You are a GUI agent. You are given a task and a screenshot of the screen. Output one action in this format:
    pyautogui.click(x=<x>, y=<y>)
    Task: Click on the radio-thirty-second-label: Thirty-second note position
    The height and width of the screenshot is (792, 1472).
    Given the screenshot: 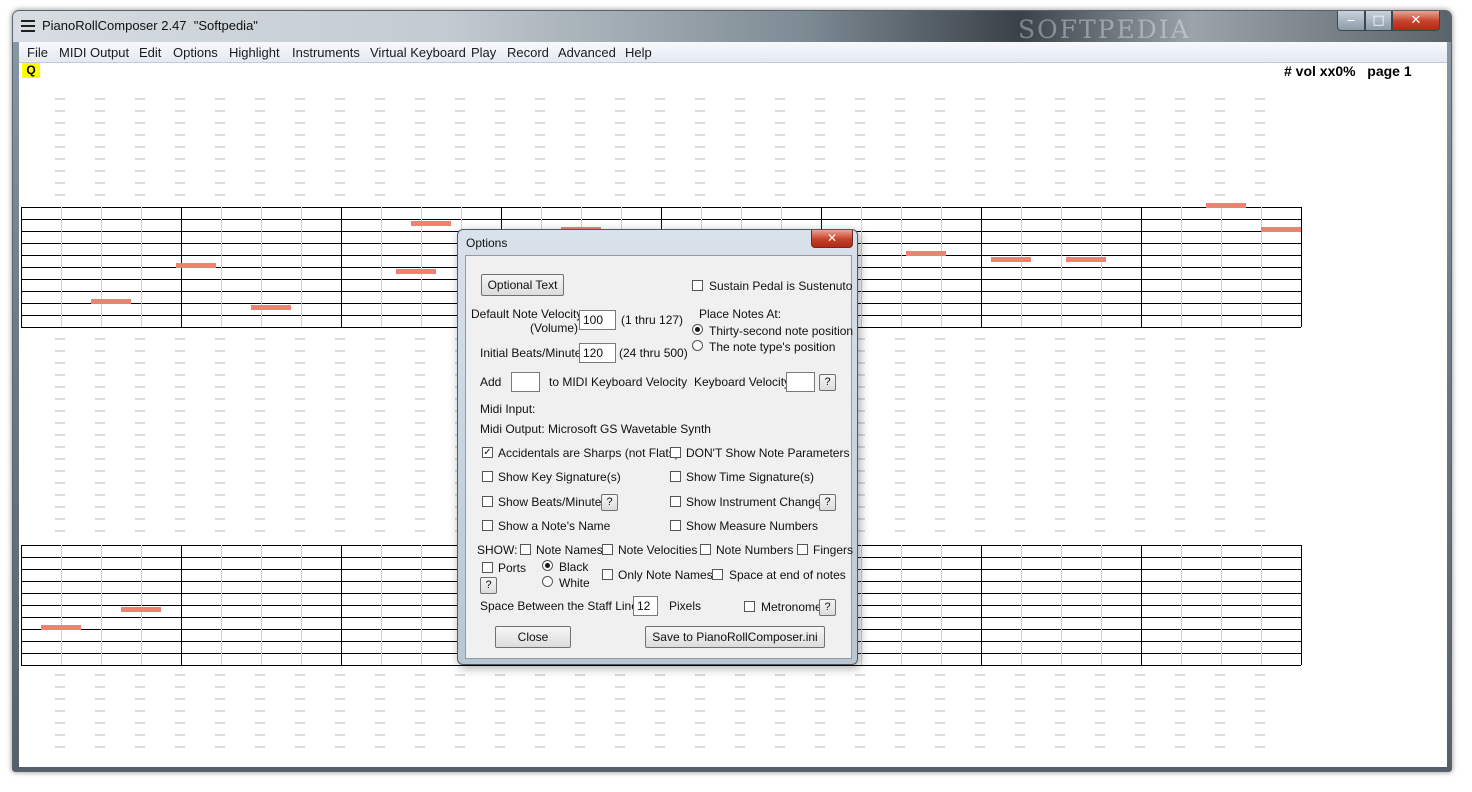 What is the action you would take?
    pyautogui.click(x=781, y=331)
    